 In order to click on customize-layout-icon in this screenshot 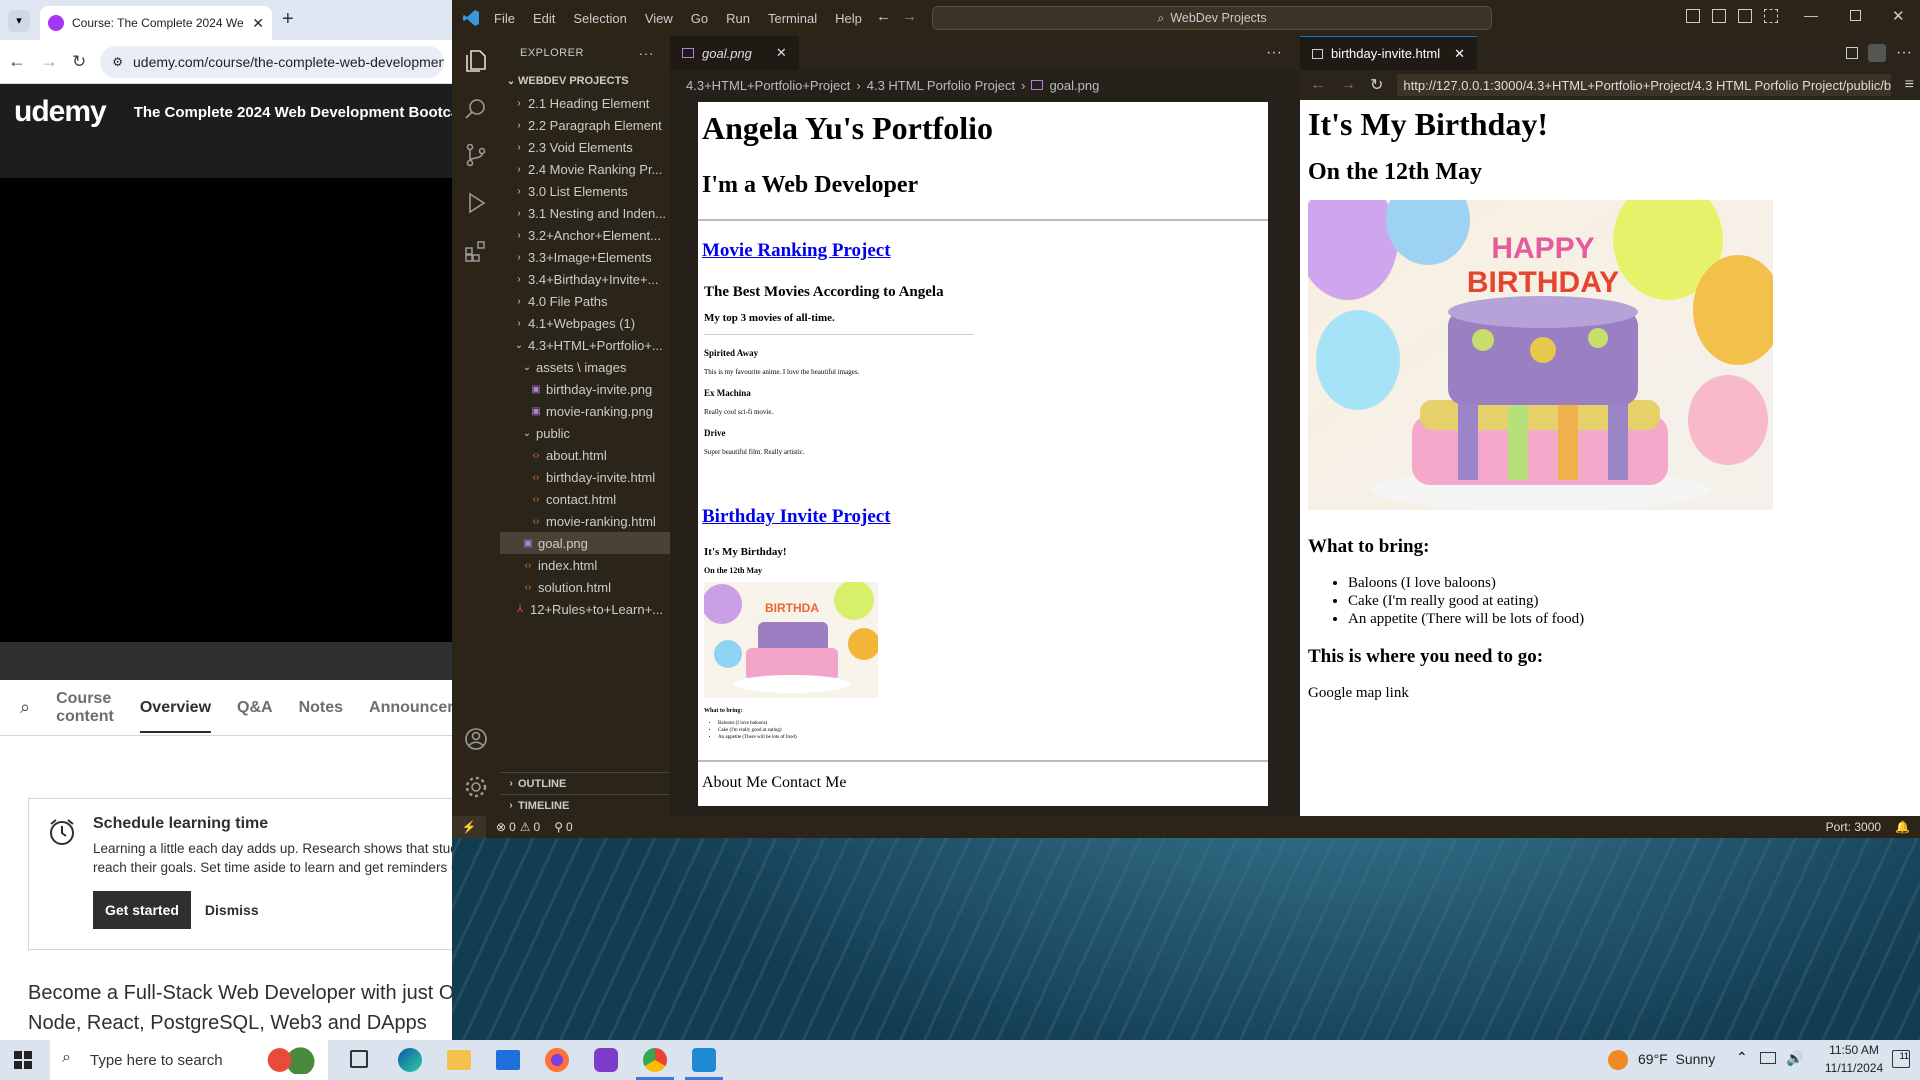, I will do `click(1771, 16)`.